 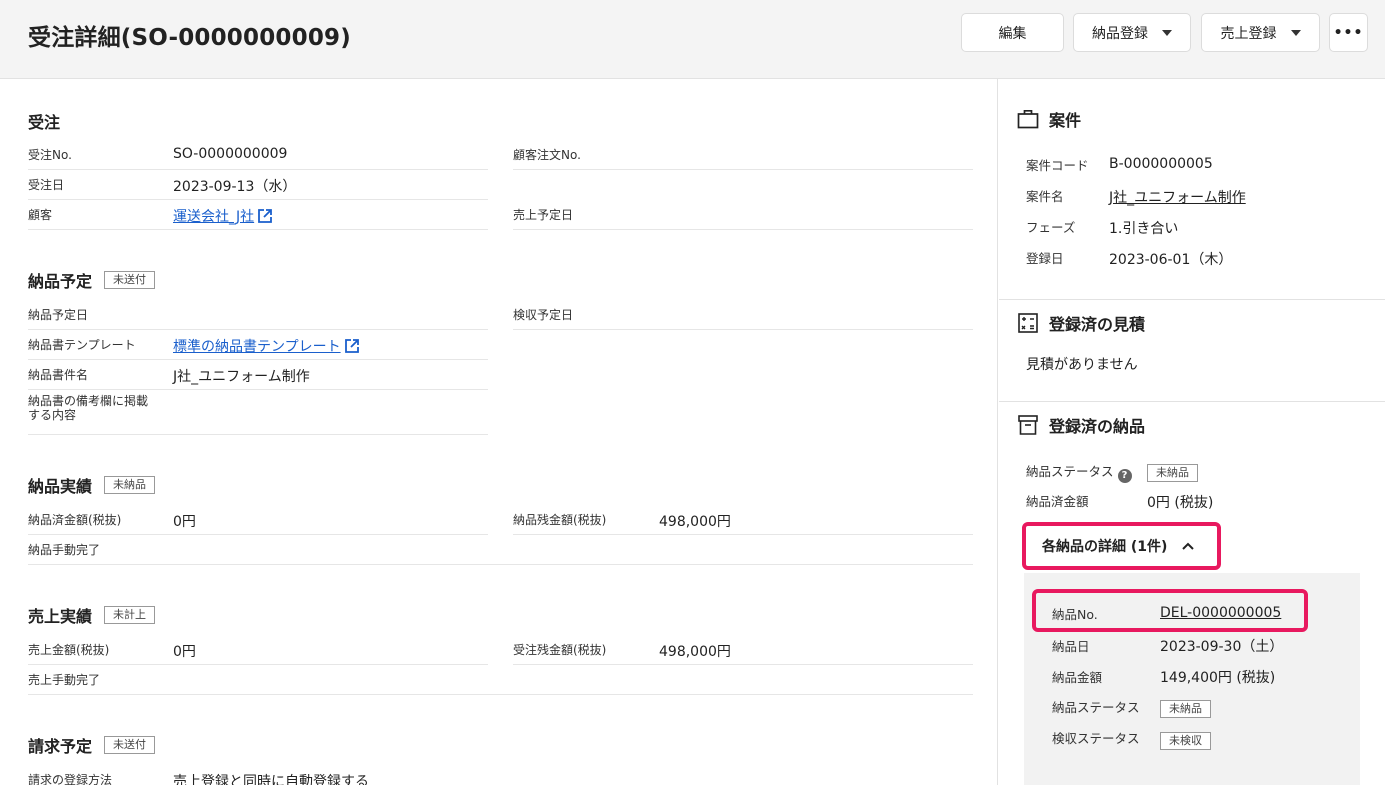 I want to click on delivery-amount-label: 納品金額, so click(x=1077, y=677).